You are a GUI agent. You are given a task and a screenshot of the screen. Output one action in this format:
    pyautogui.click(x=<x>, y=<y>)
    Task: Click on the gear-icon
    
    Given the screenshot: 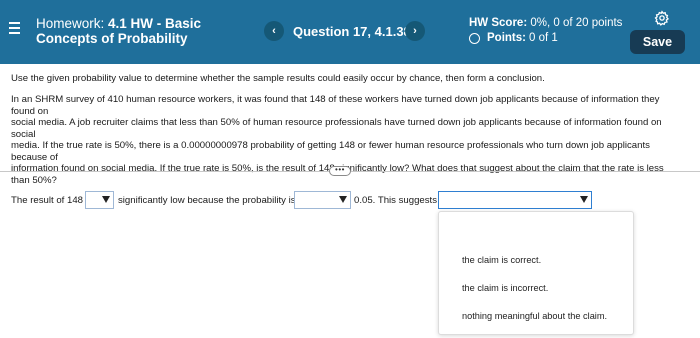 What is the action you would take?
    pyautogui.click(x=662, y=18)
    